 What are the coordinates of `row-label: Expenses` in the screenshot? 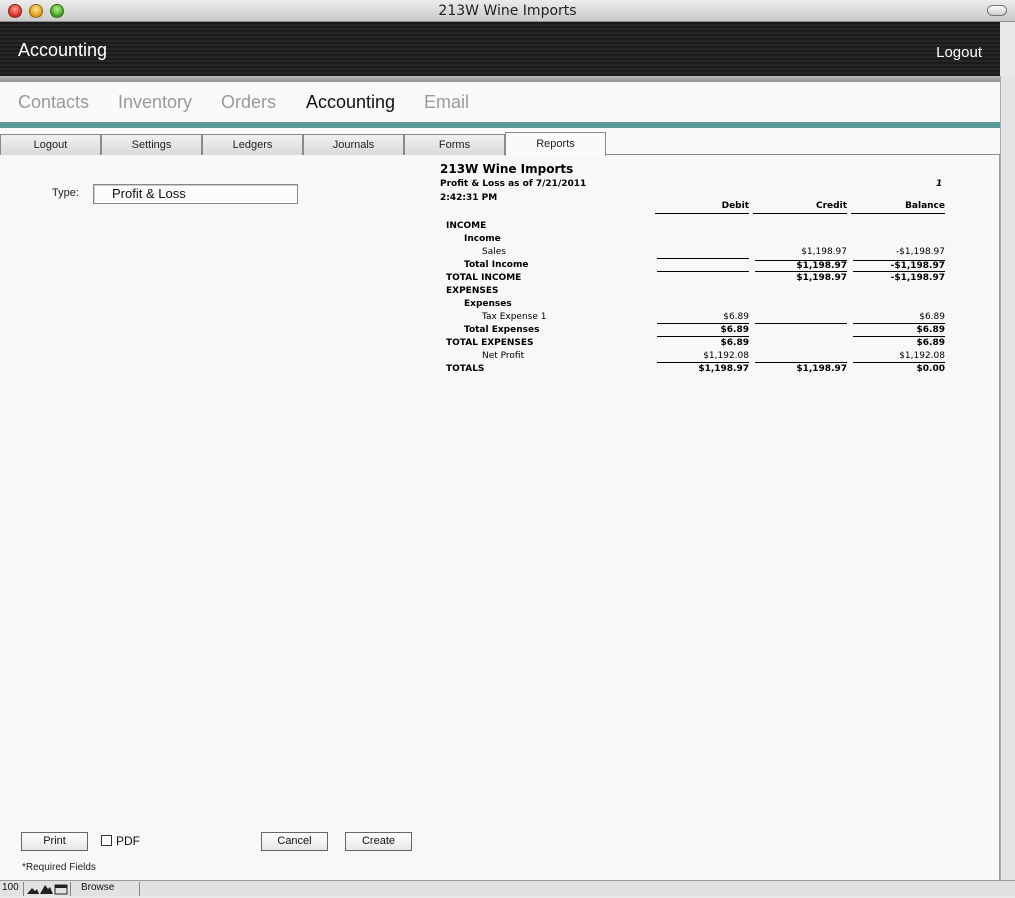 It's located at (488, 304).